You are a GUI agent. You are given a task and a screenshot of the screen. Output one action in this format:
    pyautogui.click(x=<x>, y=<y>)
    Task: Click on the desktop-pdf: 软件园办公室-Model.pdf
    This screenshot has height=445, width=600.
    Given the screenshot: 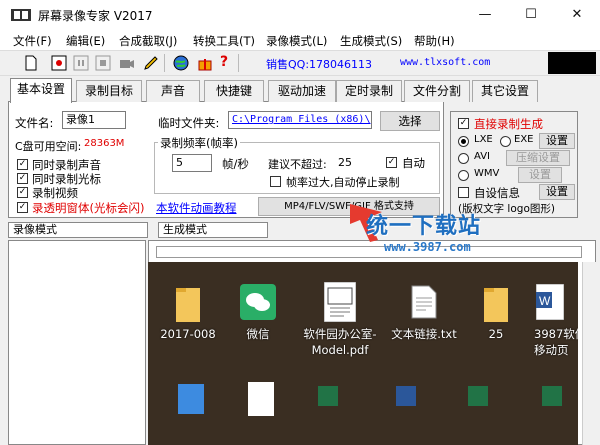 What is the action you would take?
    pyautogui.click(x=340, y=320)
    